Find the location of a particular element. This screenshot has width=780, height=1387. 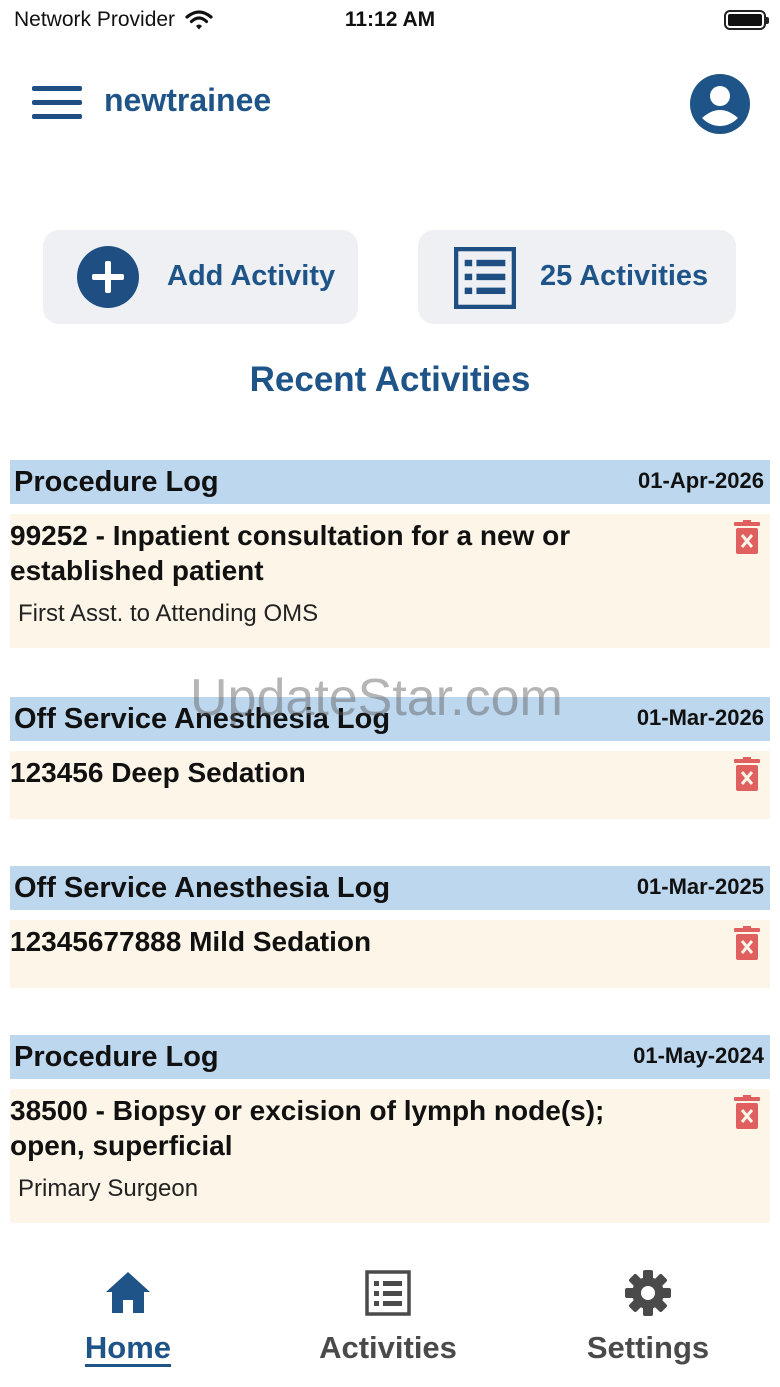

add-activity-button: Add Activity is located at coordinates (200, 277).